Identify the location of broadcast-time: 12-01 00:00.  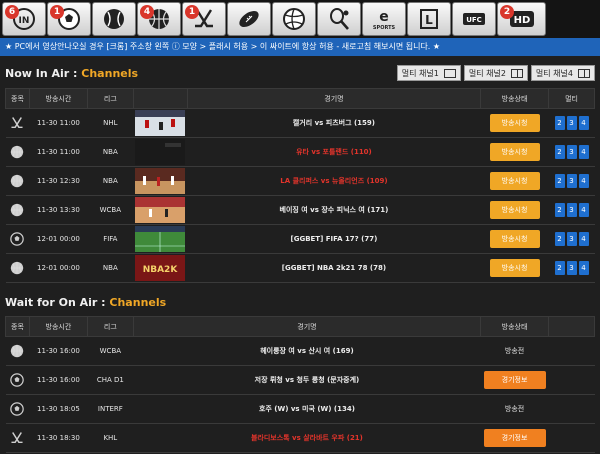
(58, 268).